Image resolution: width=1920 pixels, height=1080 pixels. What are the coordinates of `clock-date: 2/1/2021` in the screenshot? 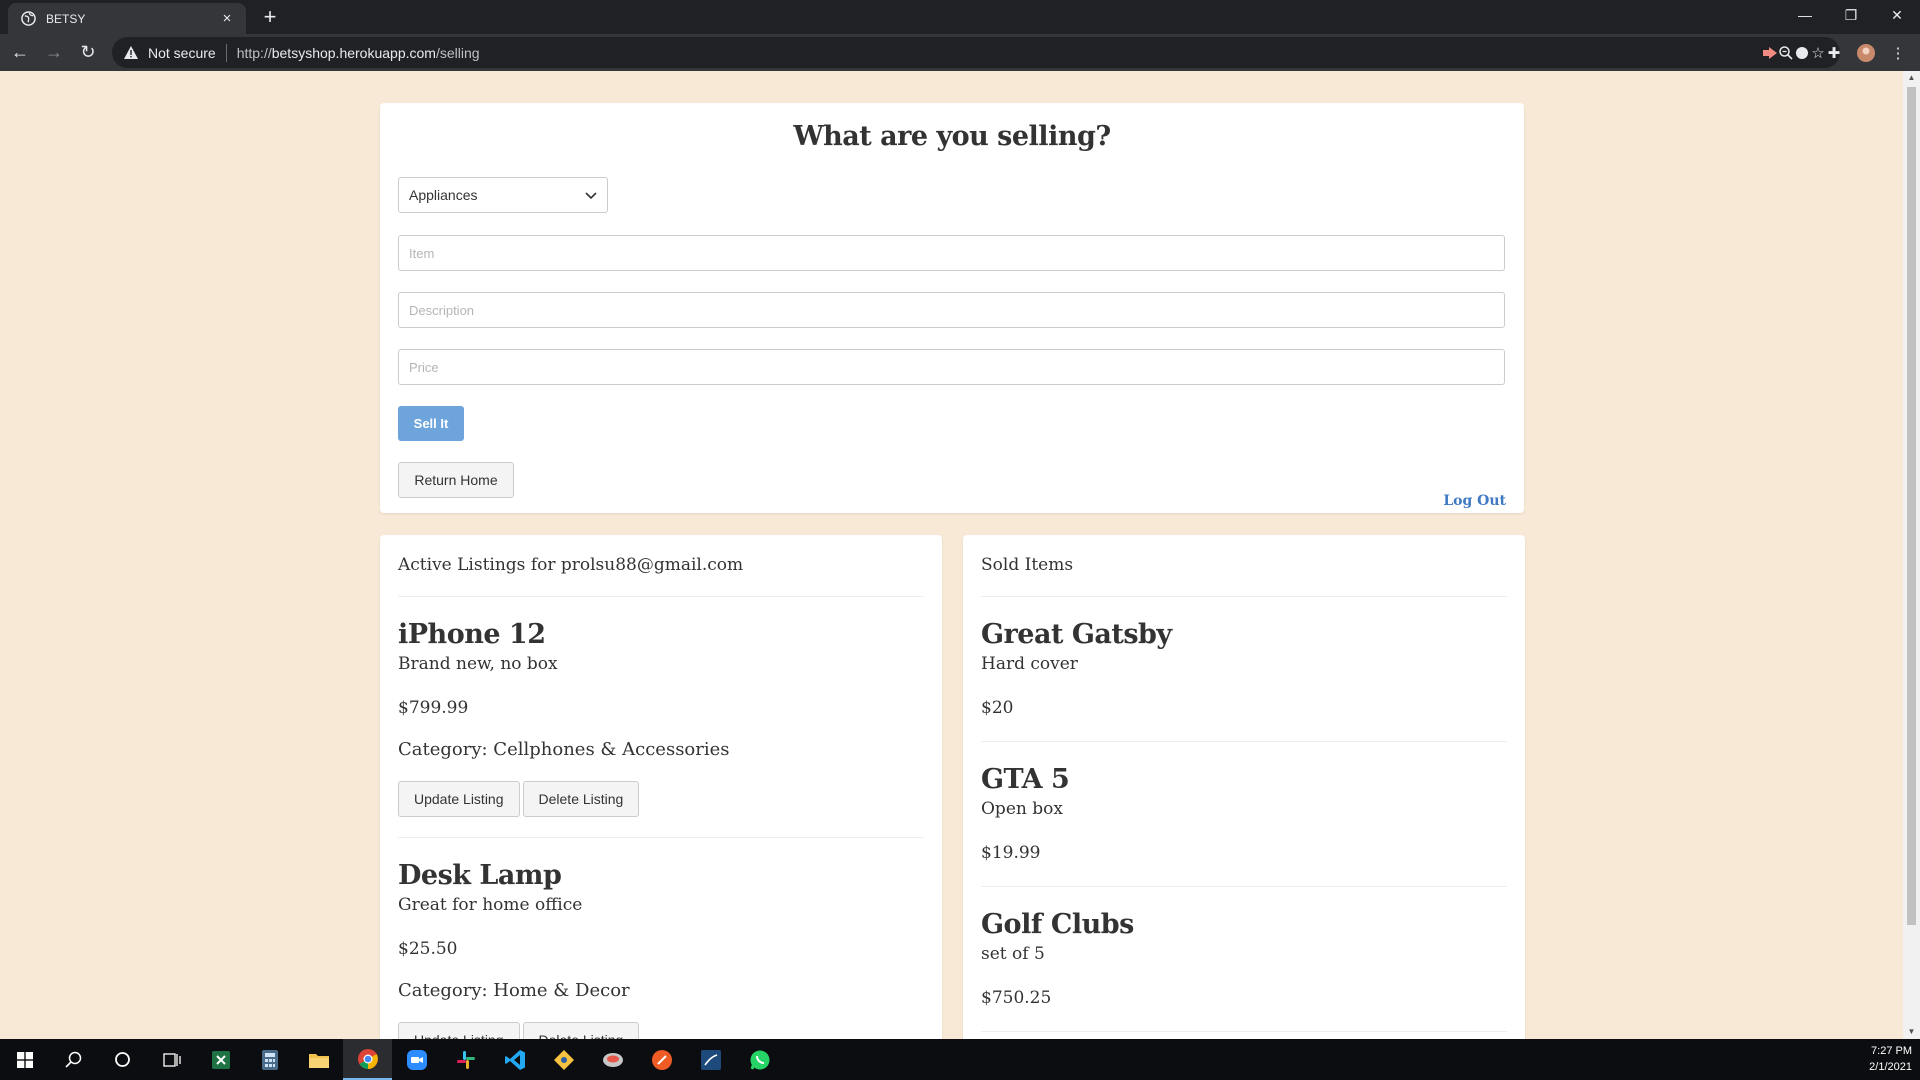 It's located at (1890, 1067).